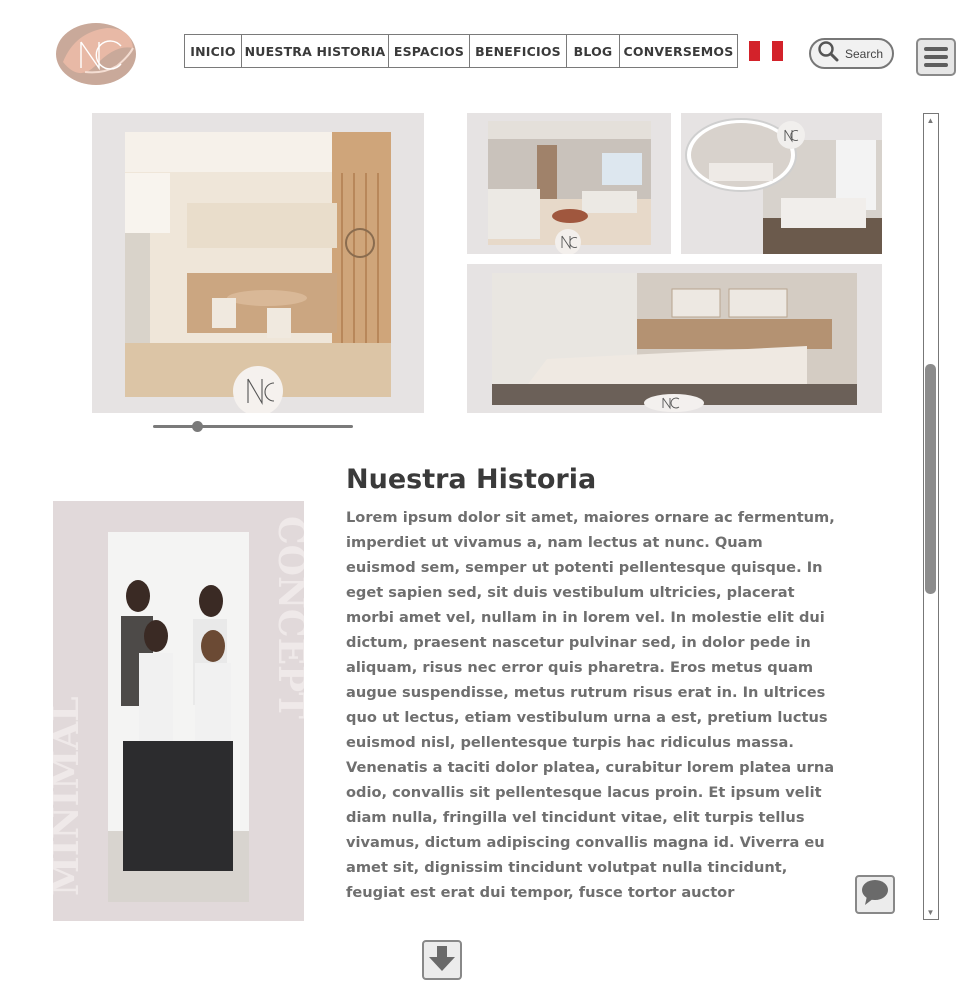 This screenshot has height=1000, width=976. Describe the element at coordinates (569, 187) in the screenshot. I see `living-room-render-image` at that location.